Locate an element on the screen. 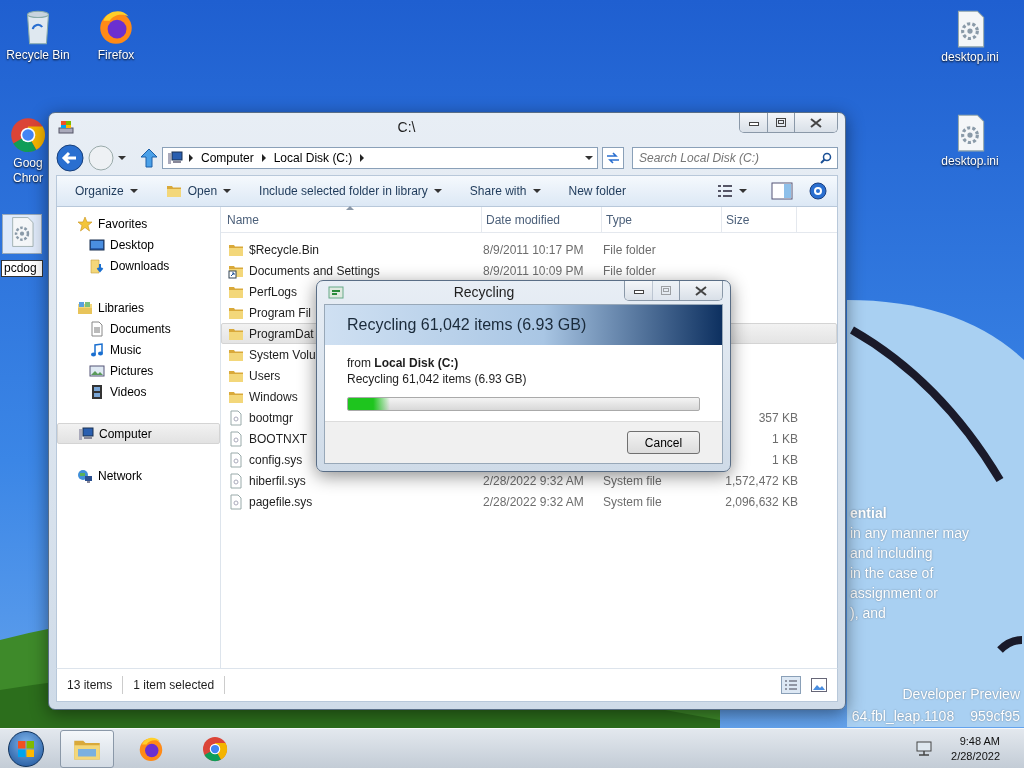  file-name: Windows is located at coordinates (273, 396).